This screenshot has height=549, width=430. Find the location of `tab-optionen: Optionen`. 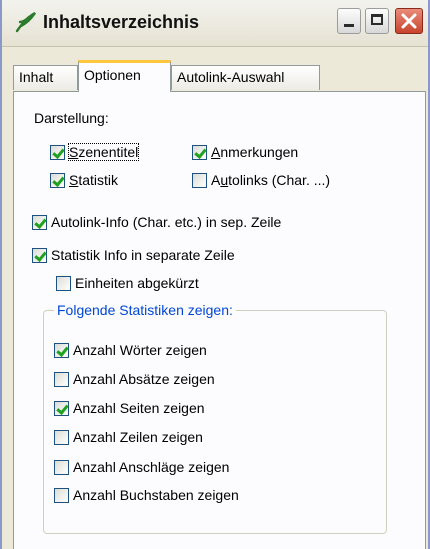

tab-optionen: Optionen is located at coordinates (124, 76).